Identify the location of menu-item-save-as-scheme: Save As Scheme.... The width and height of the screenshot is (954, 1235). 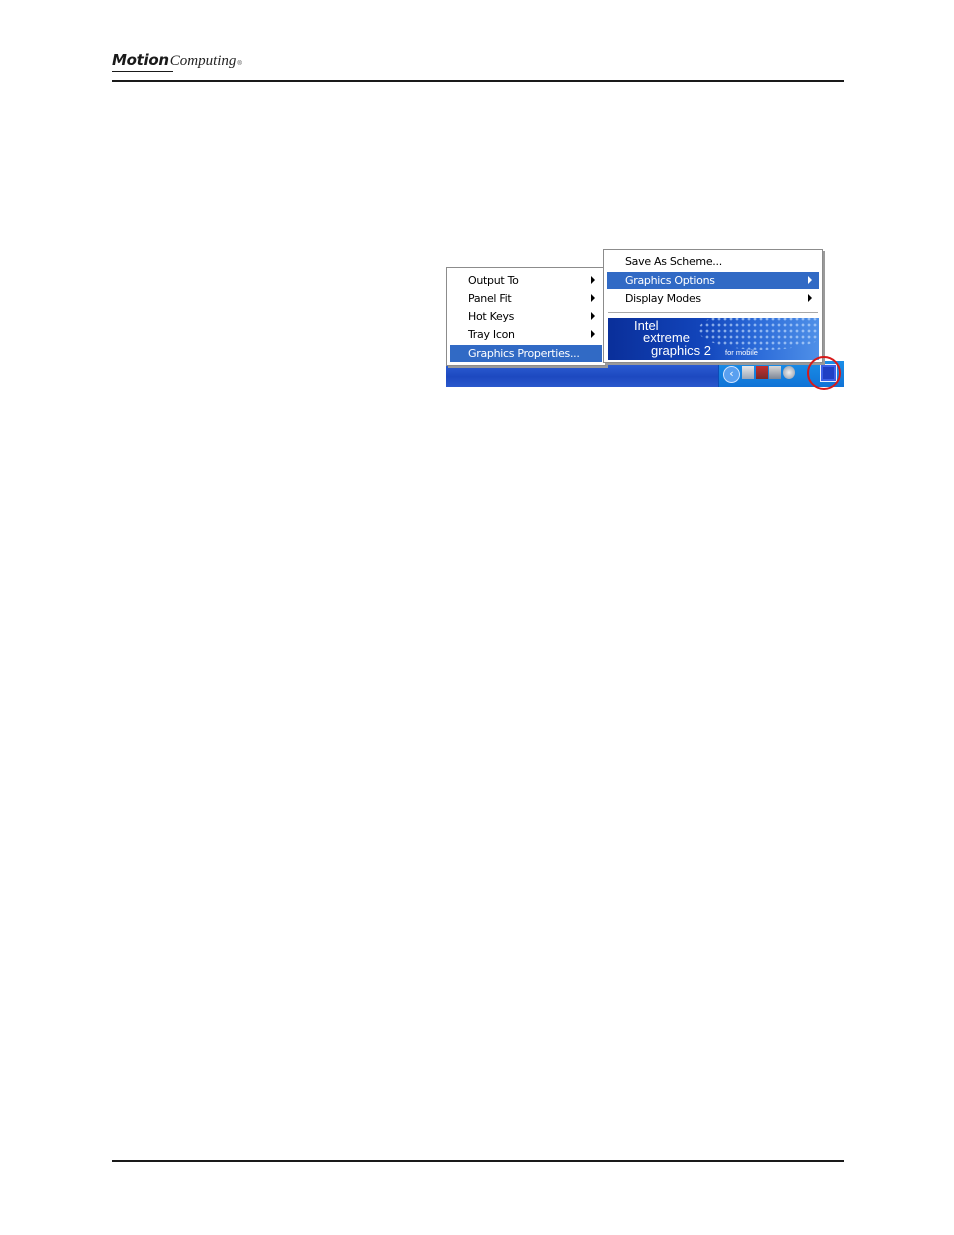
(713, 261).